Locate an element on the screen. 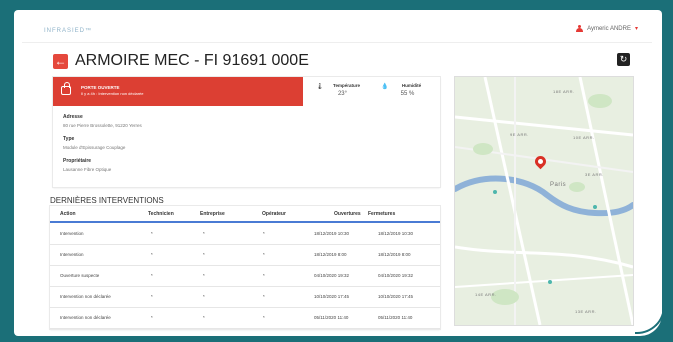 The image size is (673, 342). humidity-value: 55 % is located at coordinates (407, 94).